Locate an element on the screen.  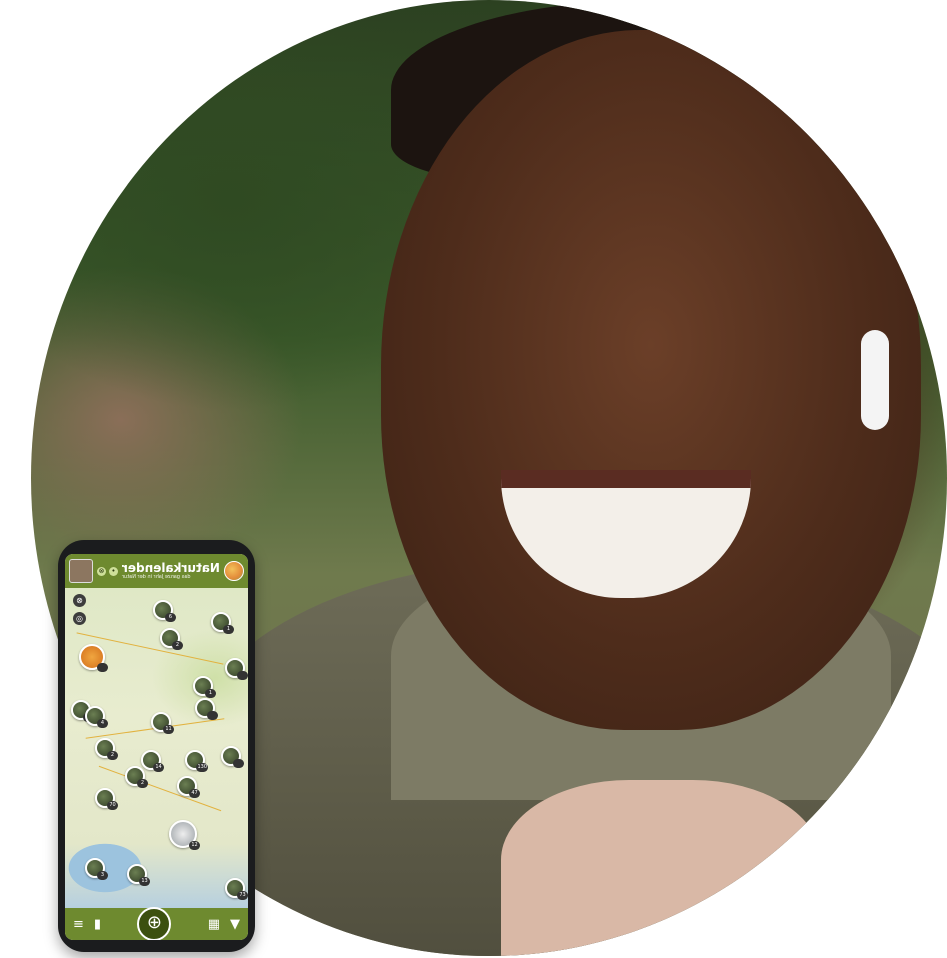
header-icons: ⊗ • is located at coordinates (107, 571).